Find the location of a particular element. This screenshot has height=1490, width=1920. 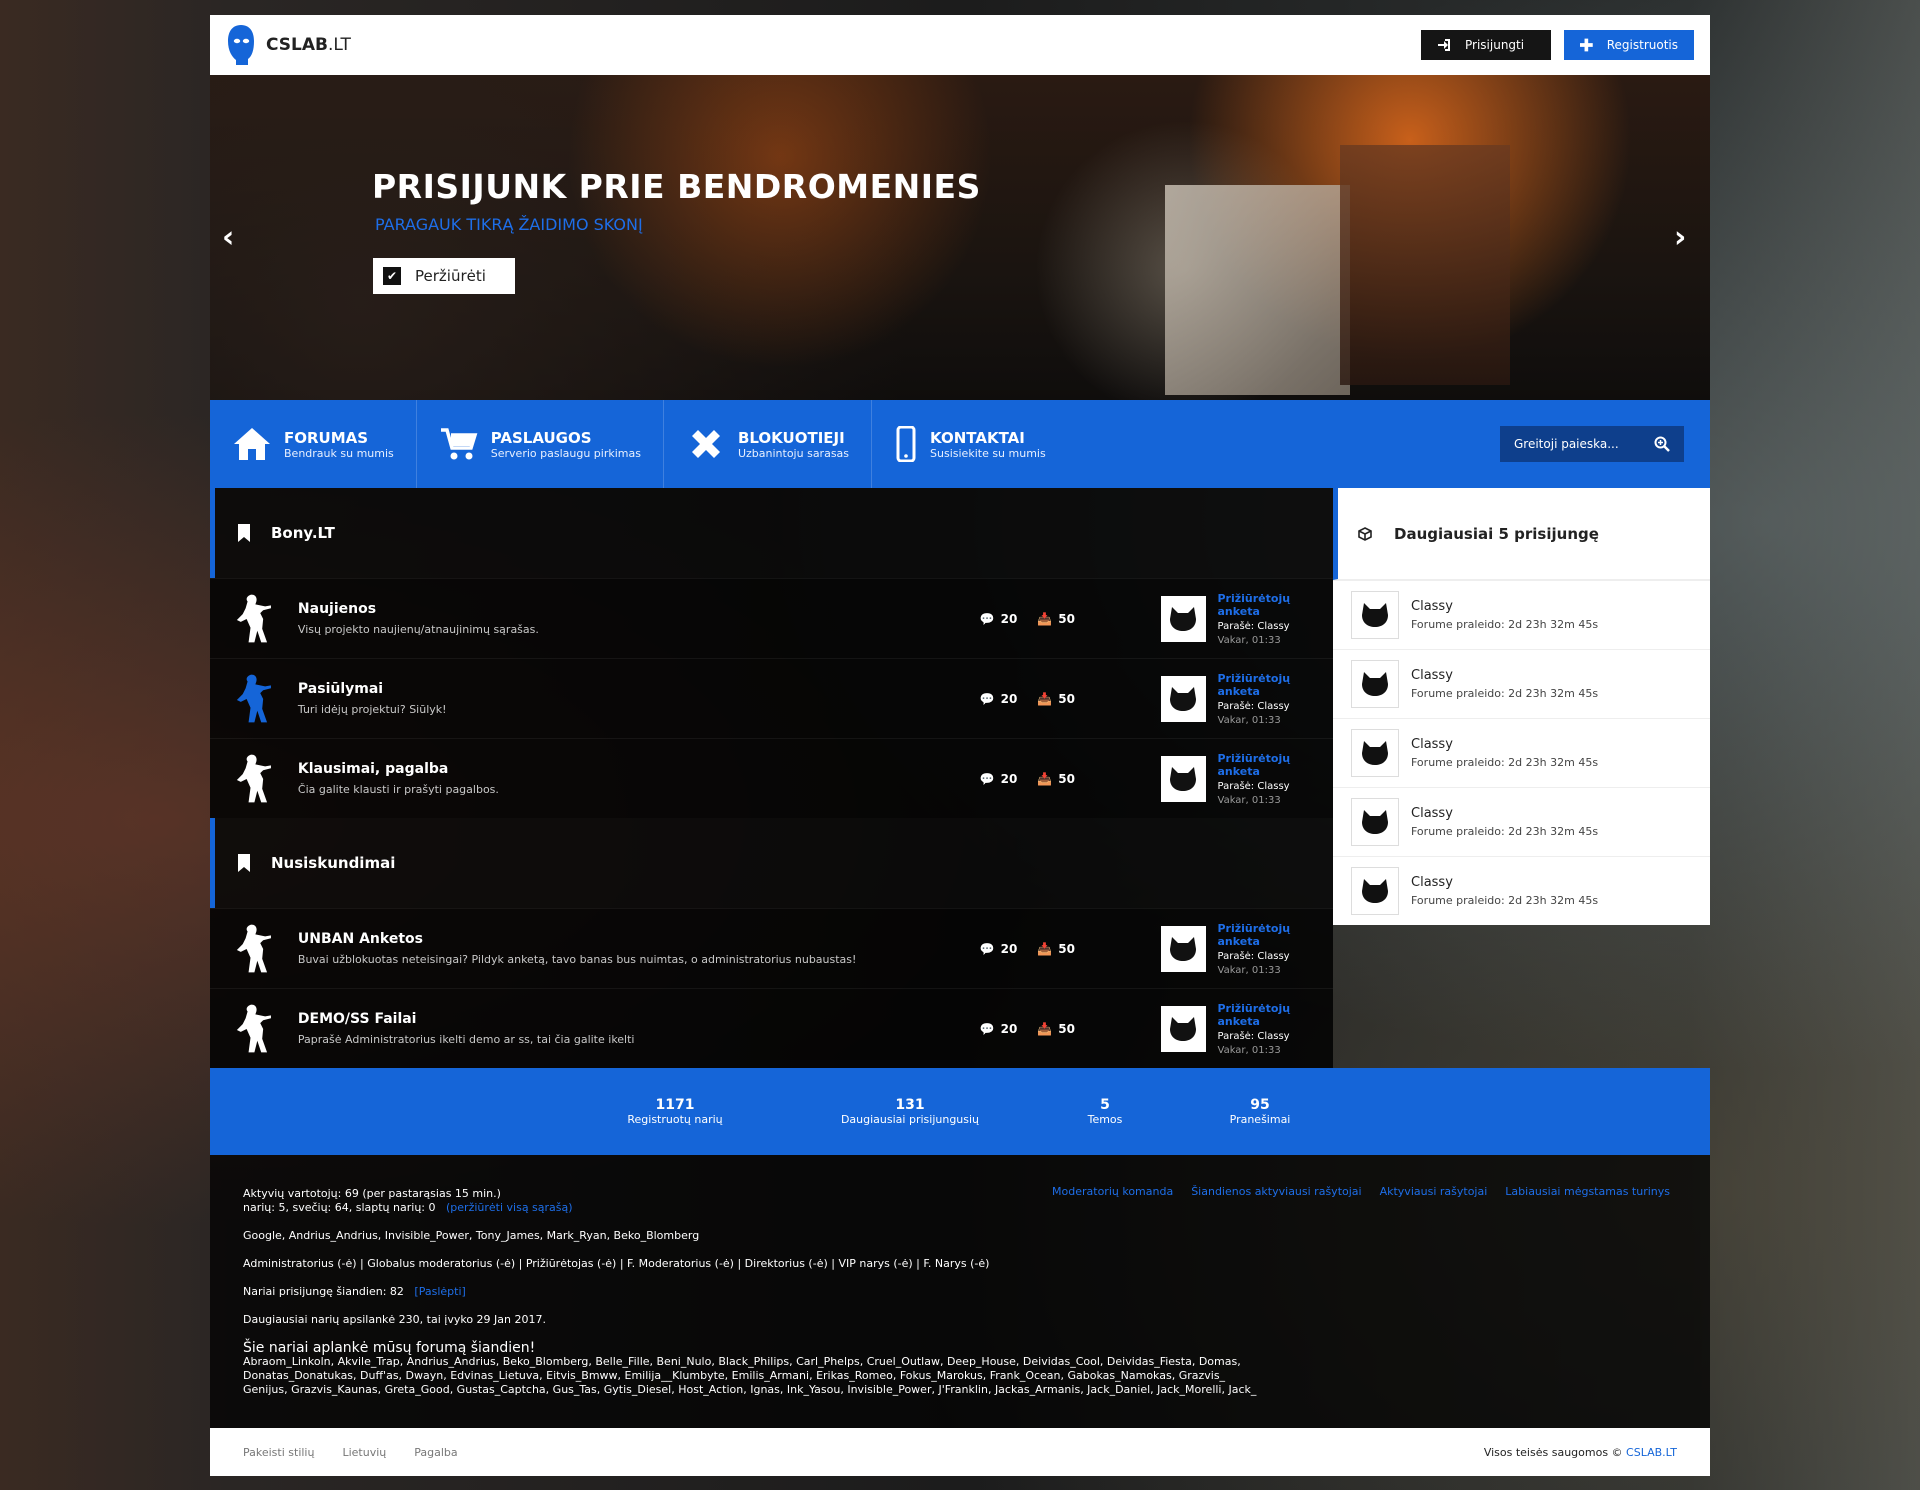

top-header: CSLAB.LT Prisijungti Registruotis is located at coordinates (960, 45).